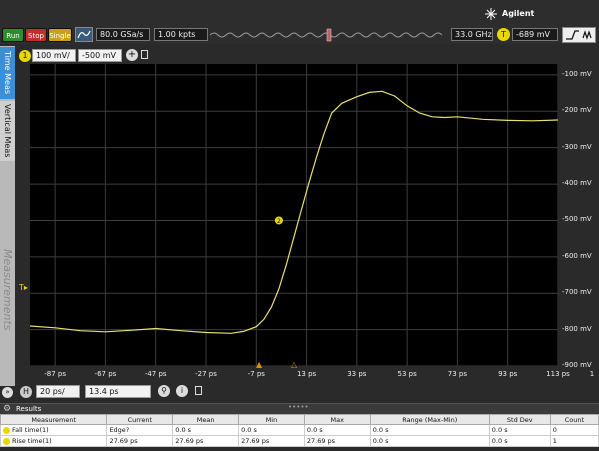 Image resolution: width=599 pixels, height=451 pixels. I want to click on overview-window, so click(329, 35).